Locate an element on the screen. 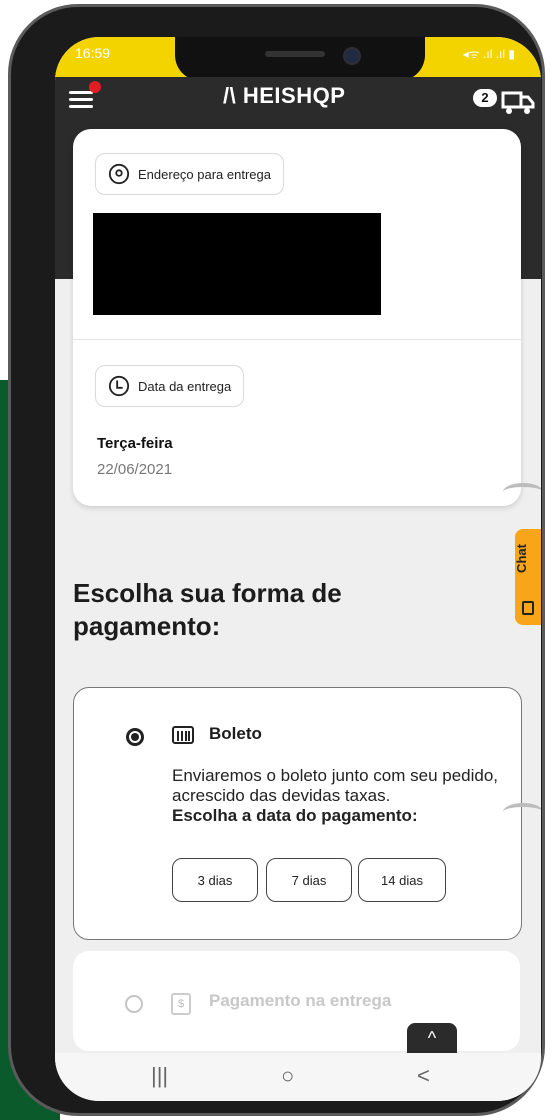 This screenshot has width=553, height=1120. camera-notch is located at coordinates (300, 59).